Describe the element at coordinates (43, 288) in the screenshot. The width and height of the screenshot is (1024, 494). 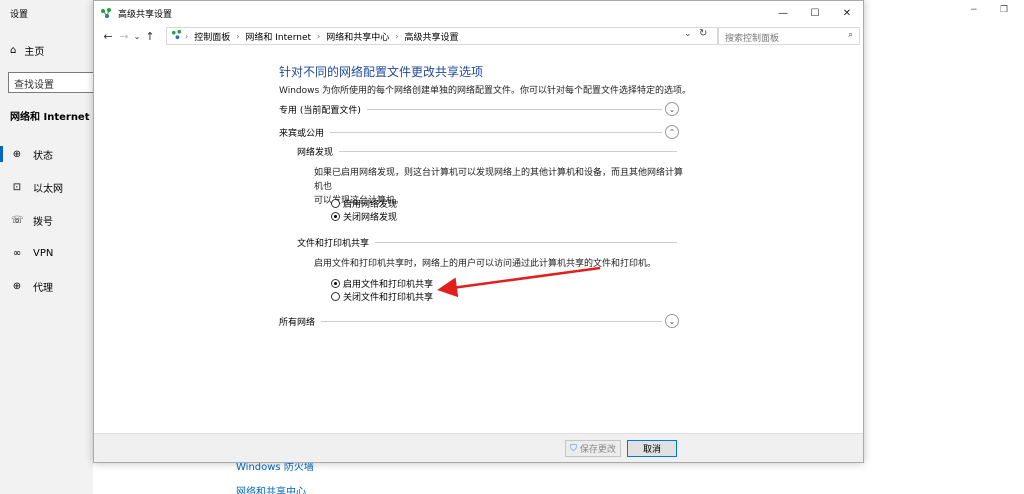
I see `nav-item-label: 代理` at that location.